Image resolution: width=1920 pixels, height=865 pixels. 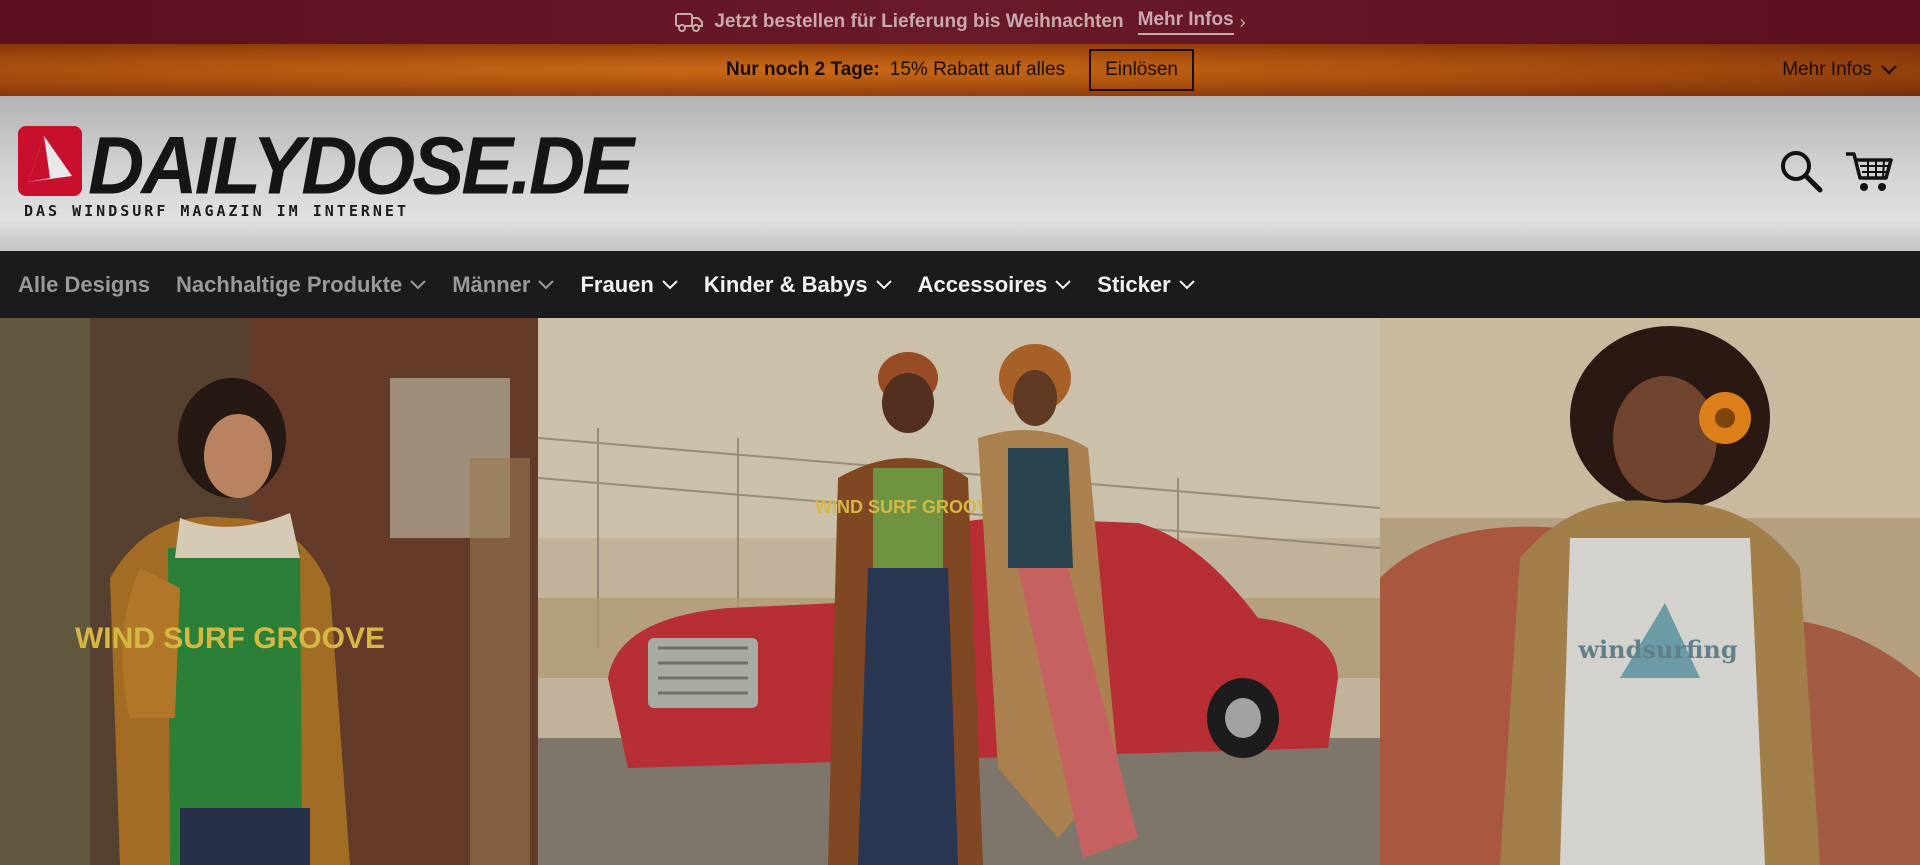 What do you see at coordinates (216, 211) in the screenshot?
I see `logo-tagline: DAS WINDSURF MAGAZIN IM INTERNET` at bounding box center [216, 211].